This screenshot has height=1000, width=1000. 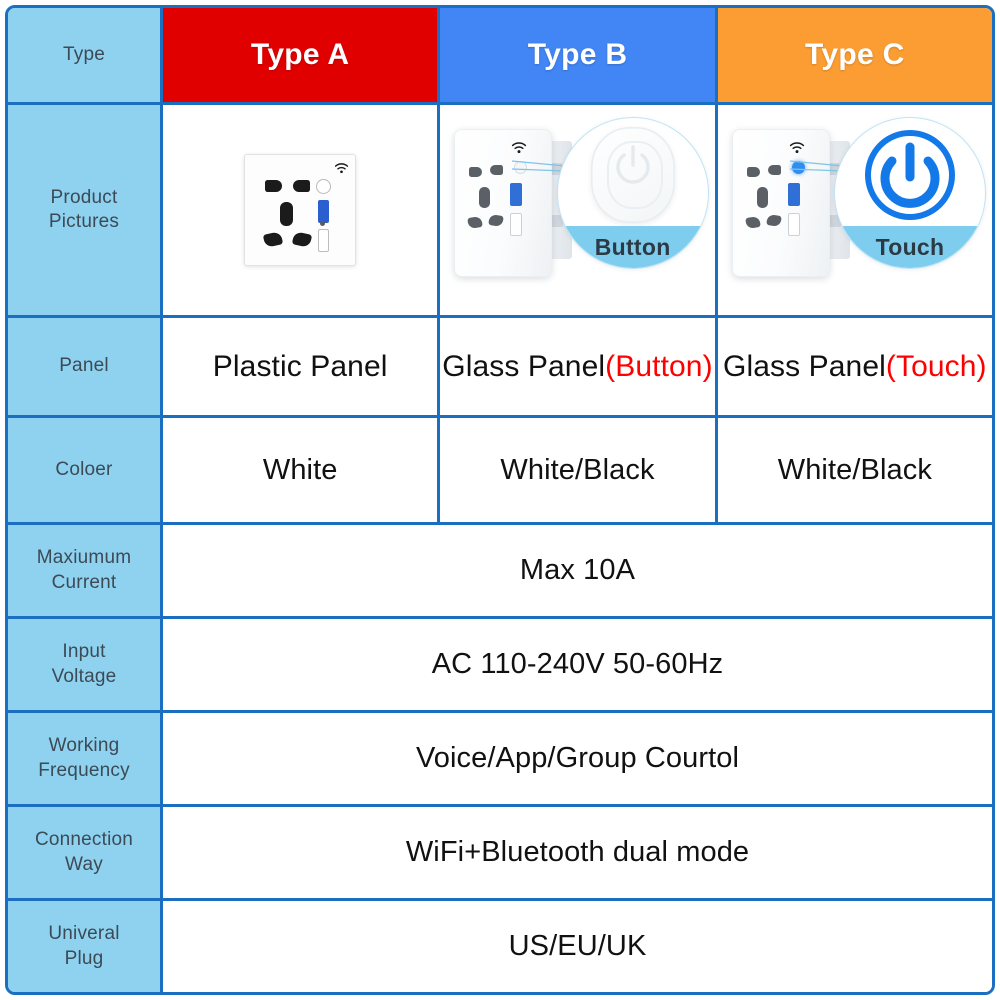 I want to click on input-voltage-row: Input Voltage AC 110-240V 50-60Hz, so click(x=500, y=666).